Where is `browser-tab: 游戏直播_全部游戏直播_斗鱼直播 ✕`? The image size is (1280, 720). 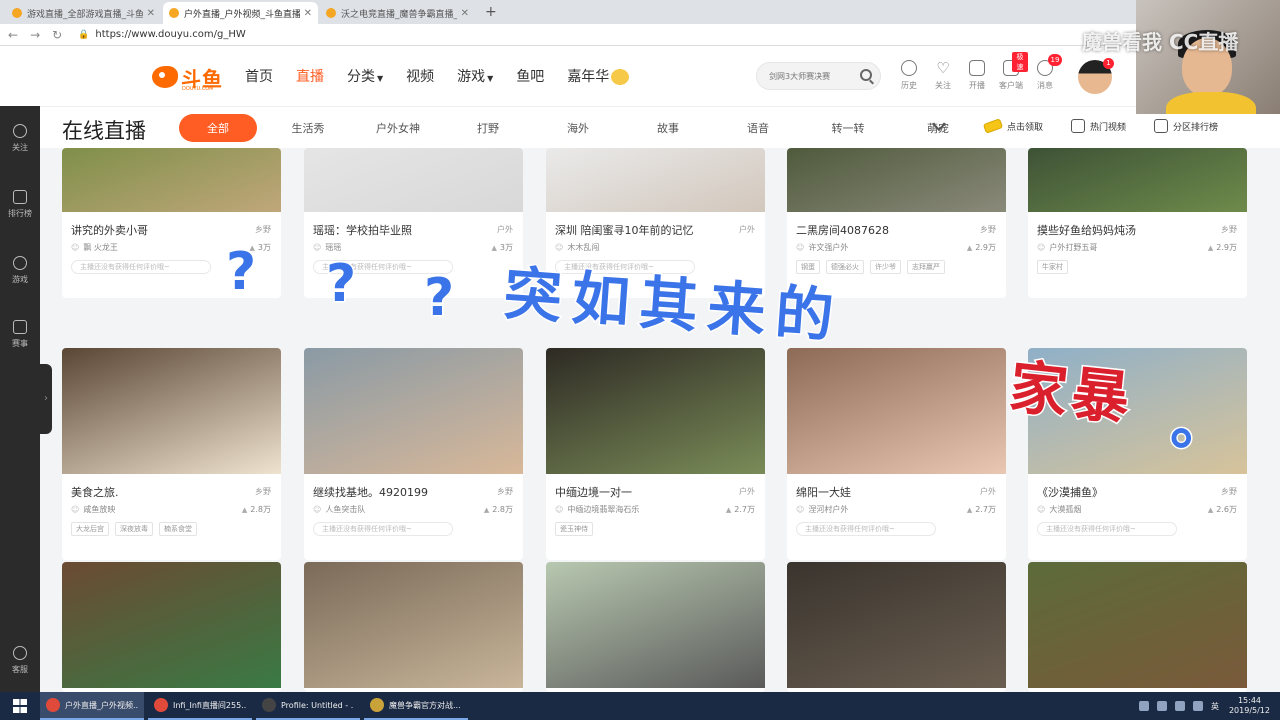
browser-tab: 游戏直播_全部游戏直播_斗鱼直播 ✕ is located at coordinates (83, 13).